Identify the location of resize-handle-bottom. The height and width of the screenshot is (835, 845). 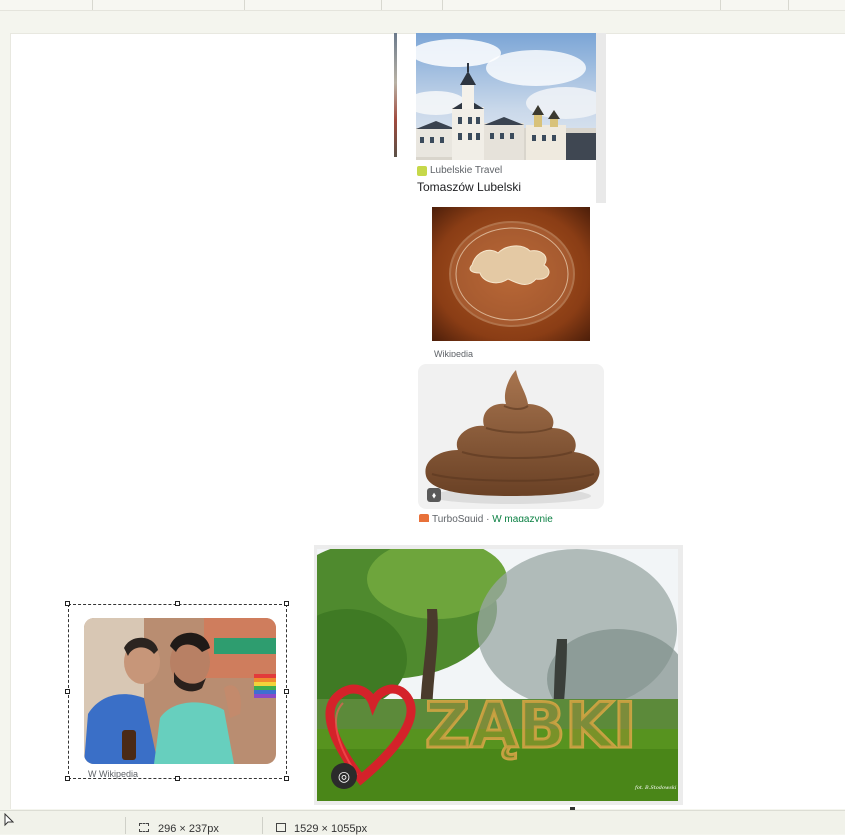
(177, 778).